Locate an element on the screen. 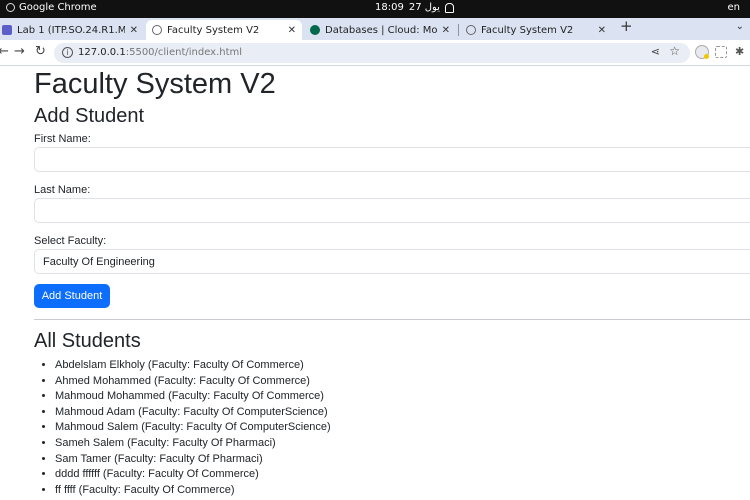  page-title: Faculty System V2 is located at coordinates (155, 84).